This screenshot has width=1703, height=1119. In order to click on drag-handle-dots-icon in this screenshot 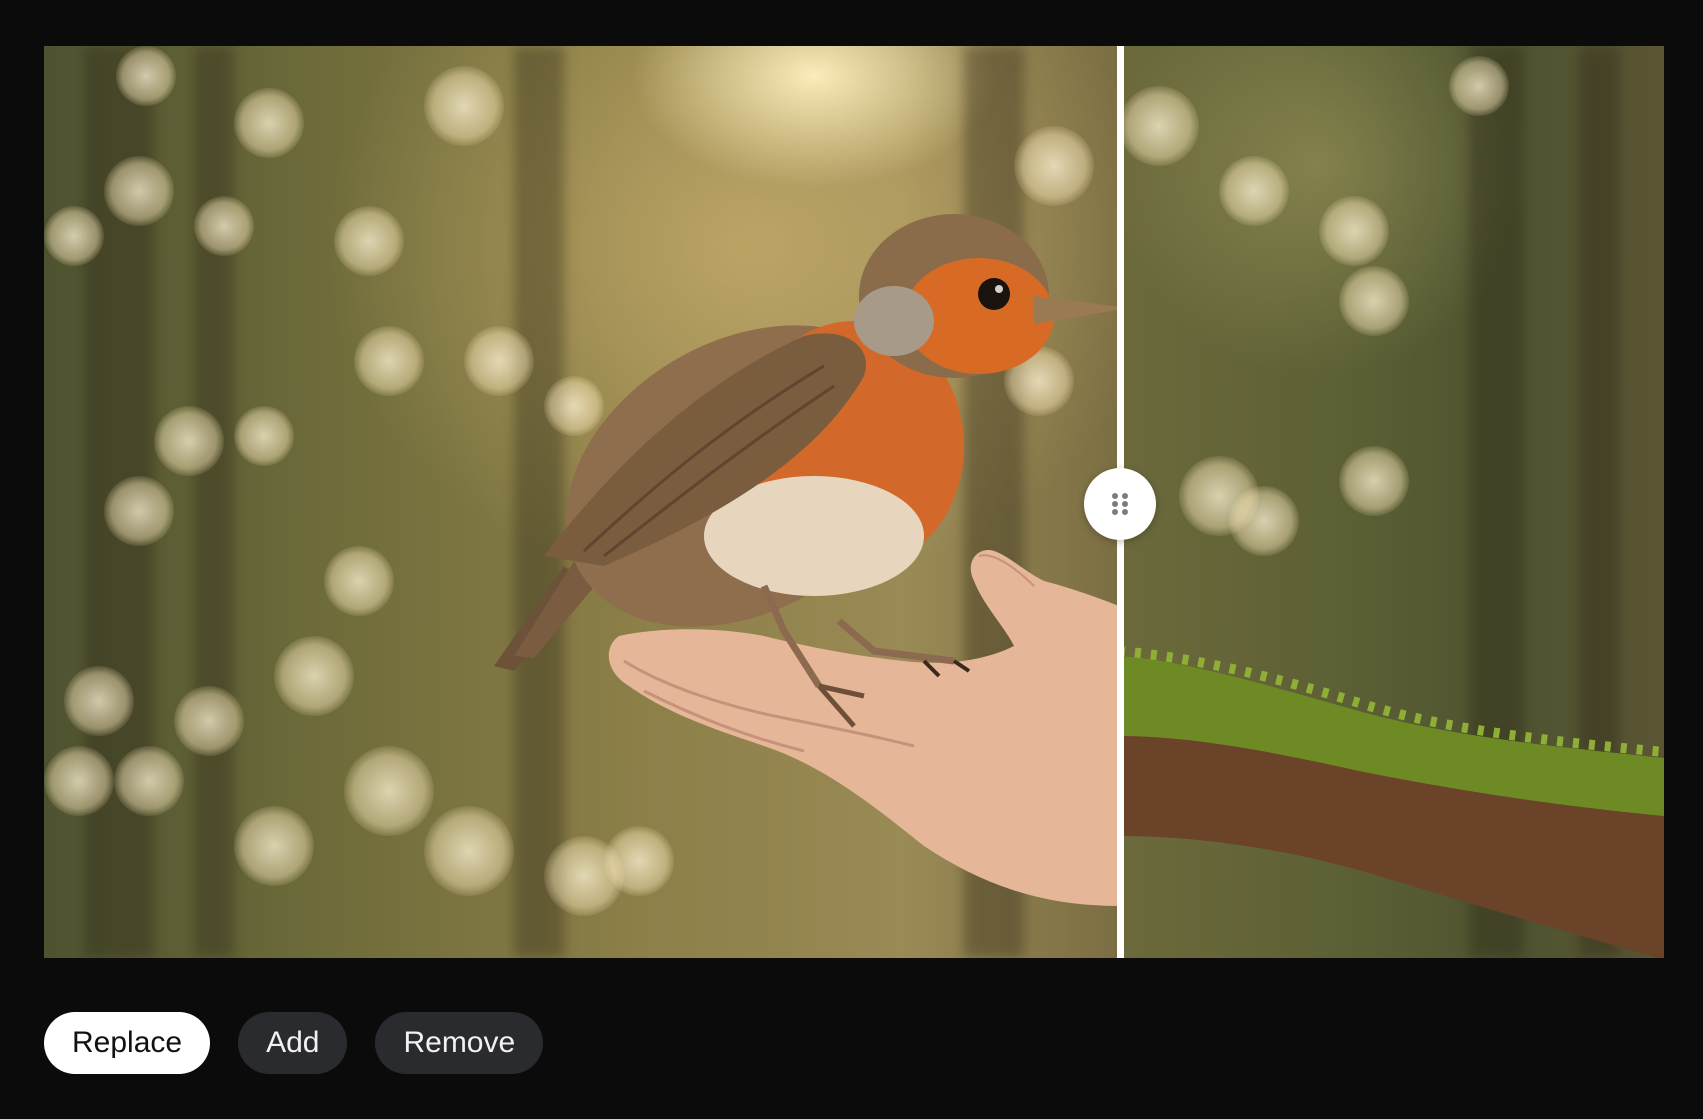, I will do `click(1120, 504)`.